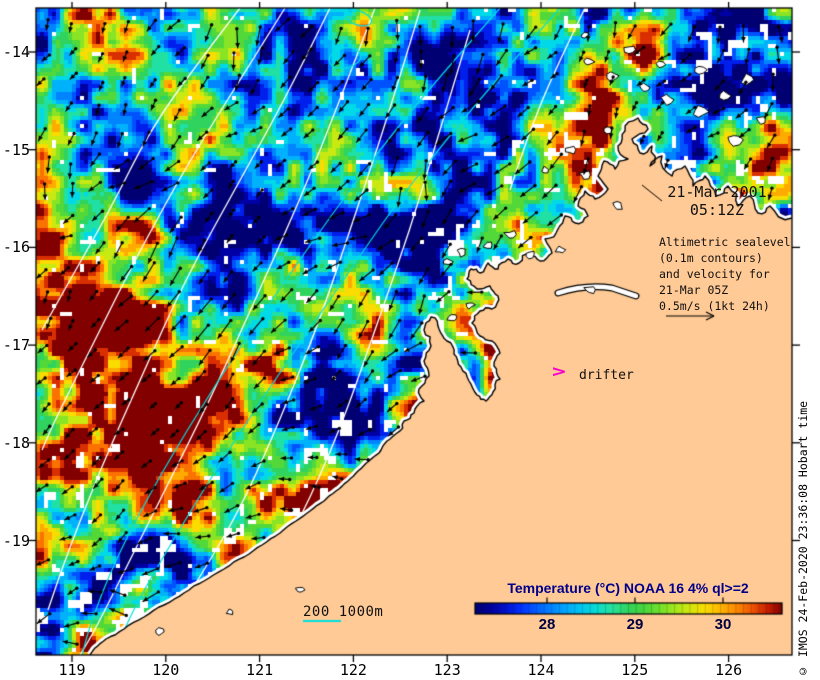 The width and height of the screenshot is (820, 680). Describe the element at coordinates (16, 247) in the screenshot. I see `y-tick-label: -16` at that location.